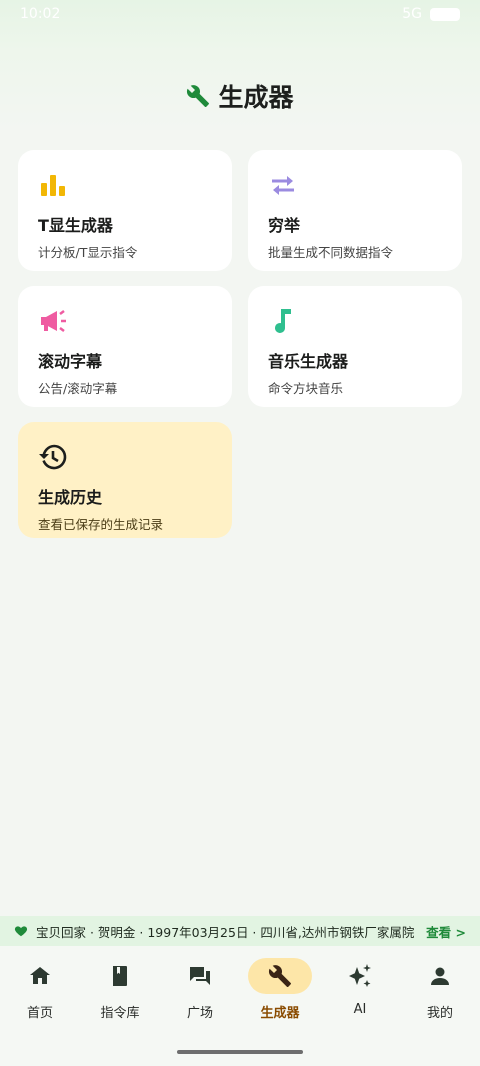  Describe the element at coordinates (225, 932) in the screenshot. I see `ticker-message: 宝贝回家 · 贺明金 · 1997年03月25日 · 四川省,达州市钢铁厂家属院` at that location.